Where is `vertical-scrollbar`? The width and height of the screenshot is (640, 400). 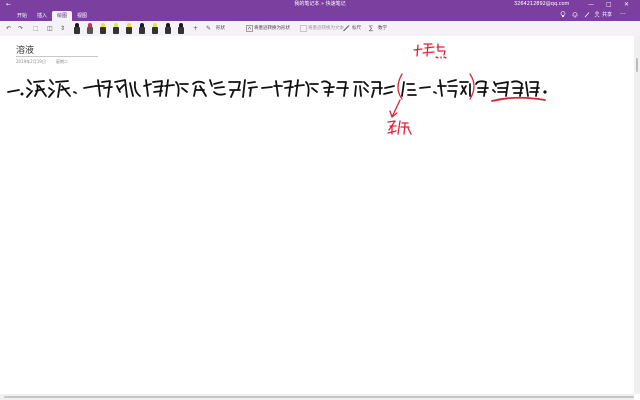 vertical-scrollbar is located at coordinates (637, 215).